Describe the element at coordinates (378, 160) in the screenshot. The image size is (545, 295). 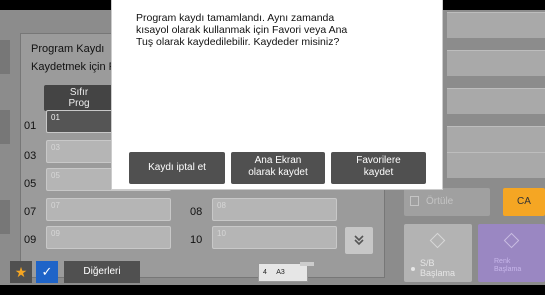
I see `fav-line1: Favorilere` at that location.